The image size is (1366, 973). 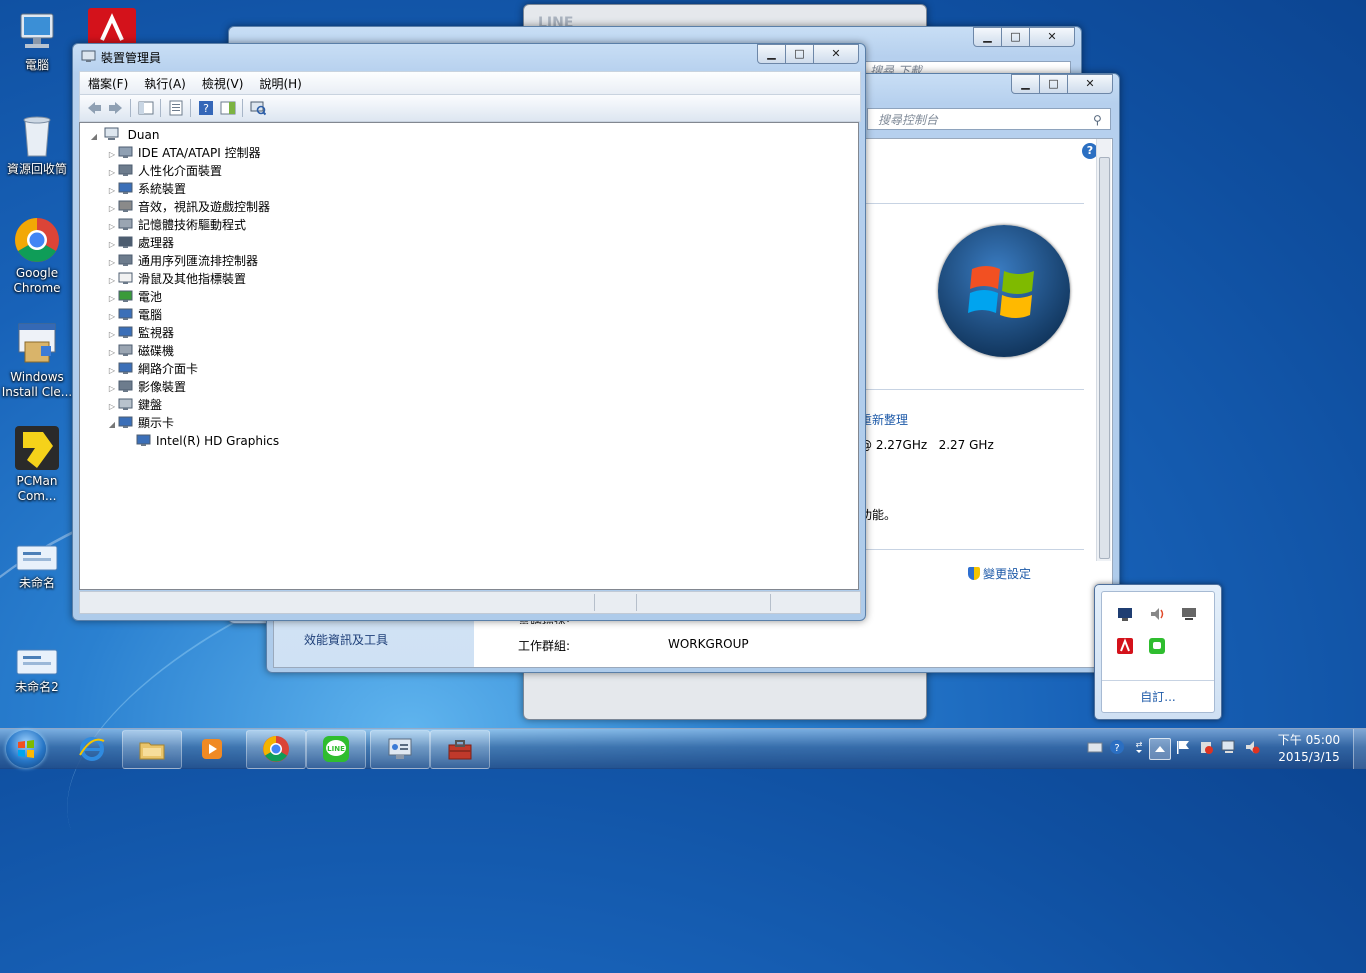 What do you see at coordinates (108, 82) in the screenshot?
I see `menu-file: 檔案(F)` at bounding box center [108, 82].